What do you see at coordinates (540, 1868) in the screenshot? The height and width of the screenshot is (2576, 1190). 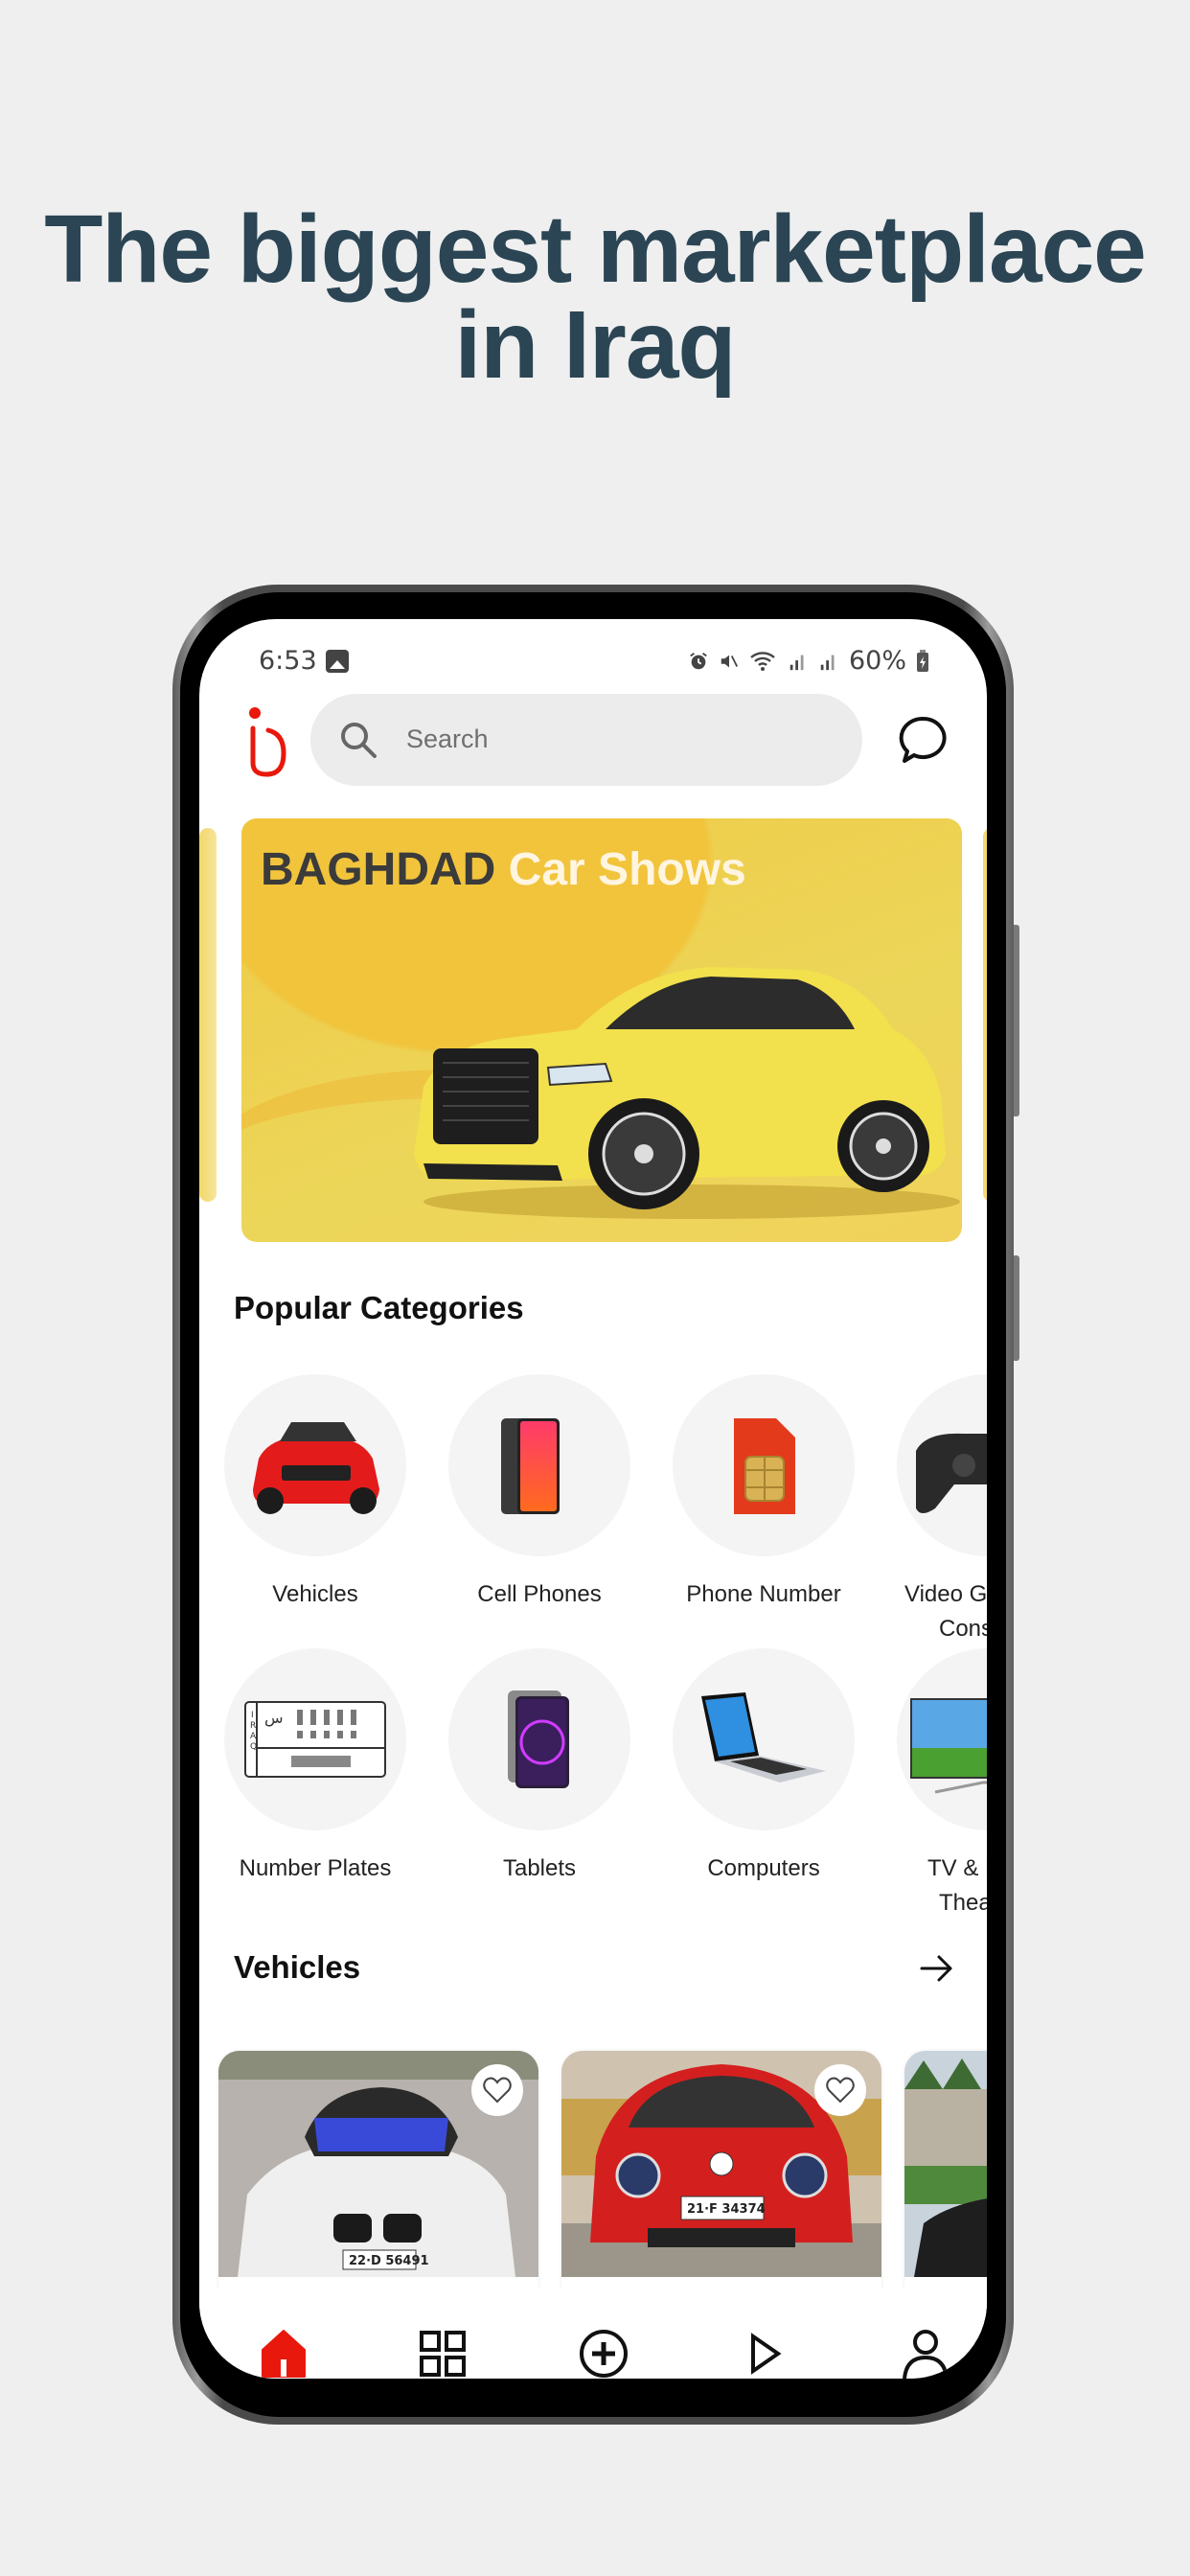 I see `category-label: Tablets` at bounding box center [540, 1868].